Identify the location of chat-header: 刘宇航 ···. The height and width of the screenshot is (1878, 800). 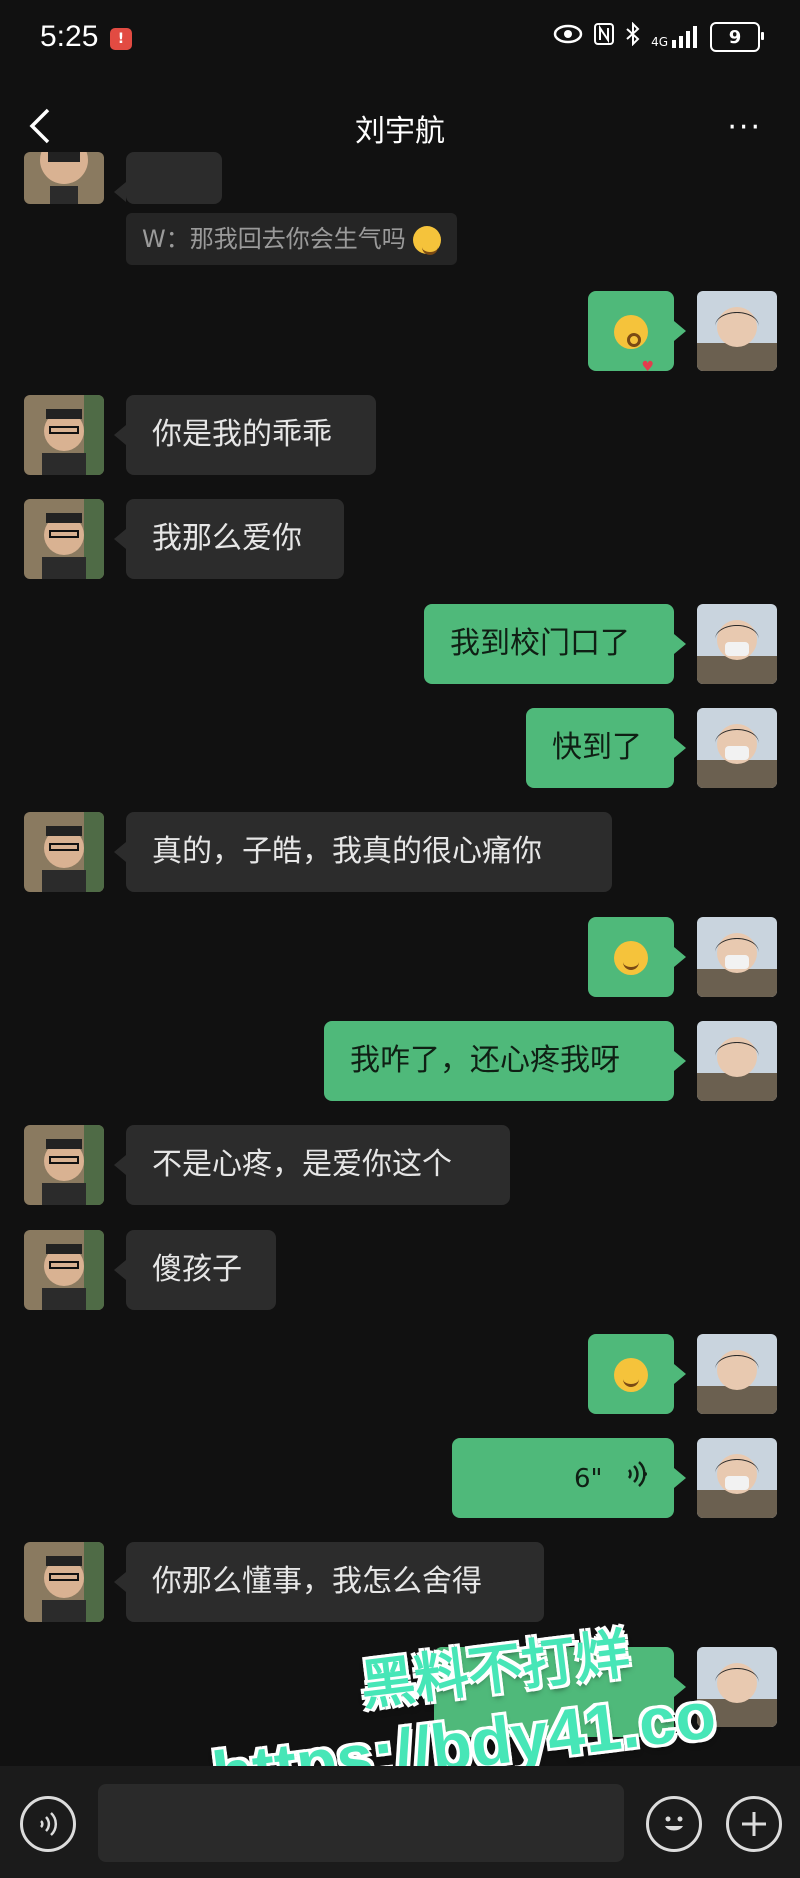
(400, 125).